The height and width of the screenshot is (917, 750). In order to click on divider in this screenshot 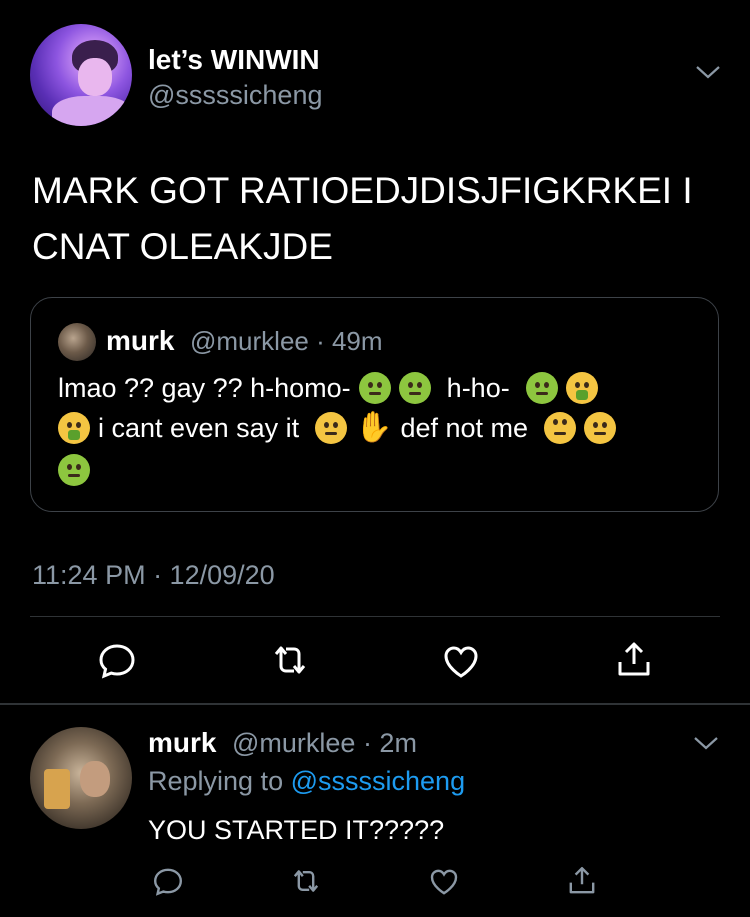, I will do `click(375, 616)`.